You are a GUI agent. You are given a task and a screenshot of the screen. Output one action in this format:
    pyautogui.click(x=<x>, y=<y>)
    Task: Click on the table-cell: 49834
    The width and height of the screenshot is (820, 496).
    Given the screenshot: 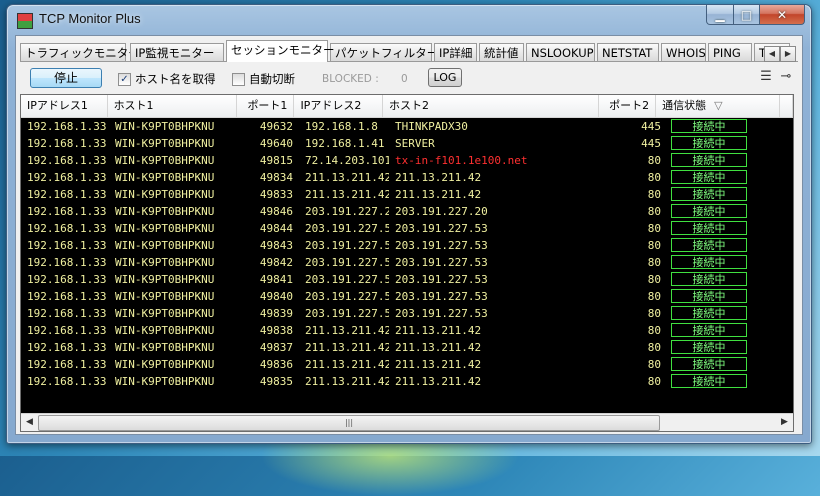 What is the action you would take?
    pyautogui.click(x=276, y=177)
    